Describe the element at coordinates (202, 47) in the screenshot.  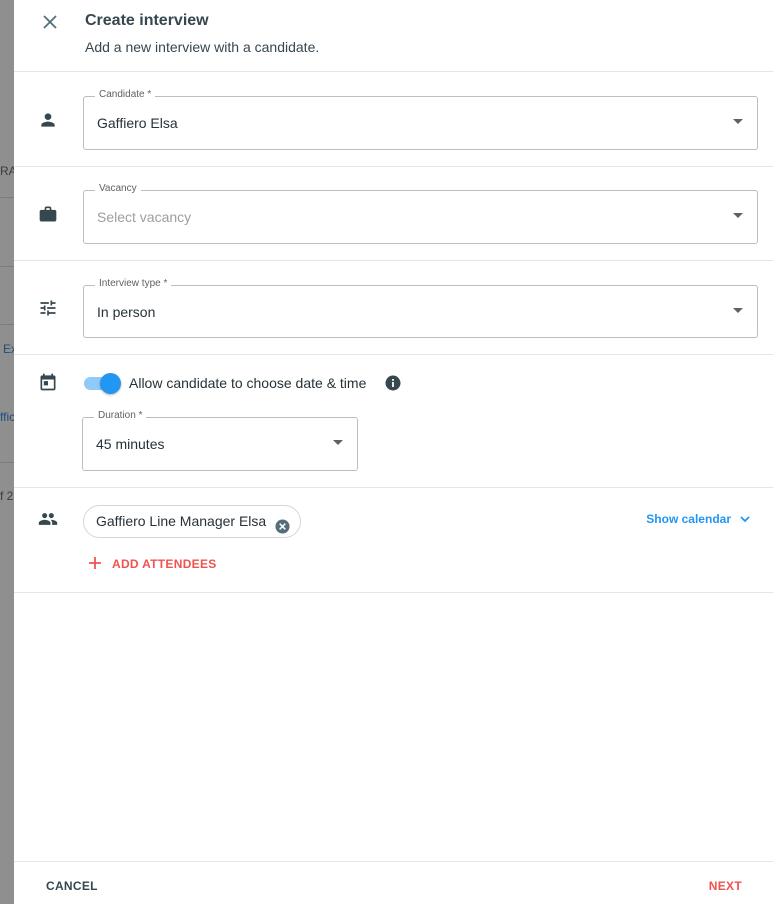
I see `dialog-subtitle: Add a new interview with a candidate.` at that location.